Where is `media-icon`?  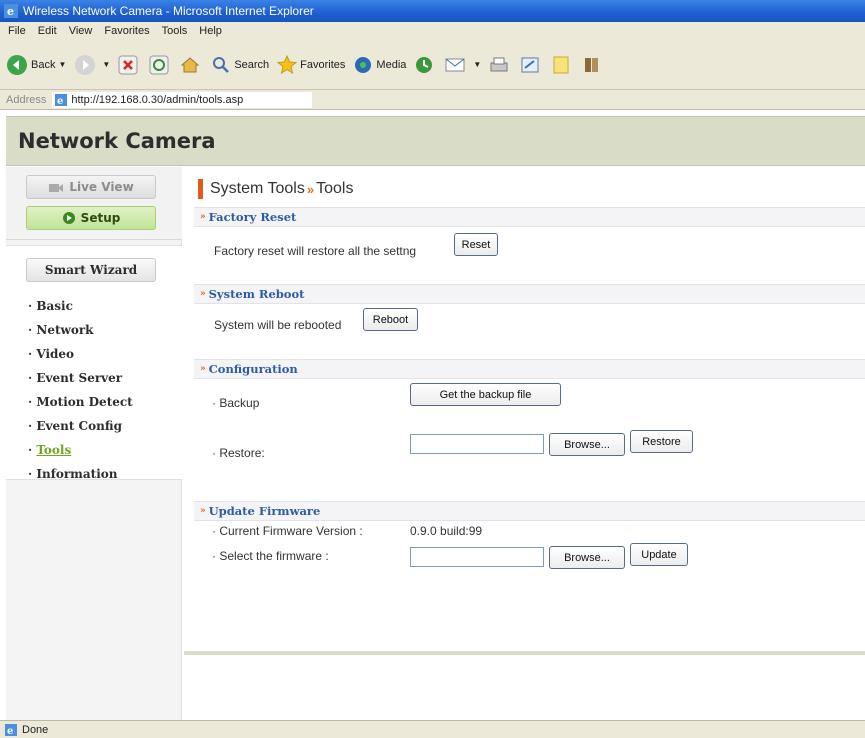 media-icon is located at coordinates (363, 64).